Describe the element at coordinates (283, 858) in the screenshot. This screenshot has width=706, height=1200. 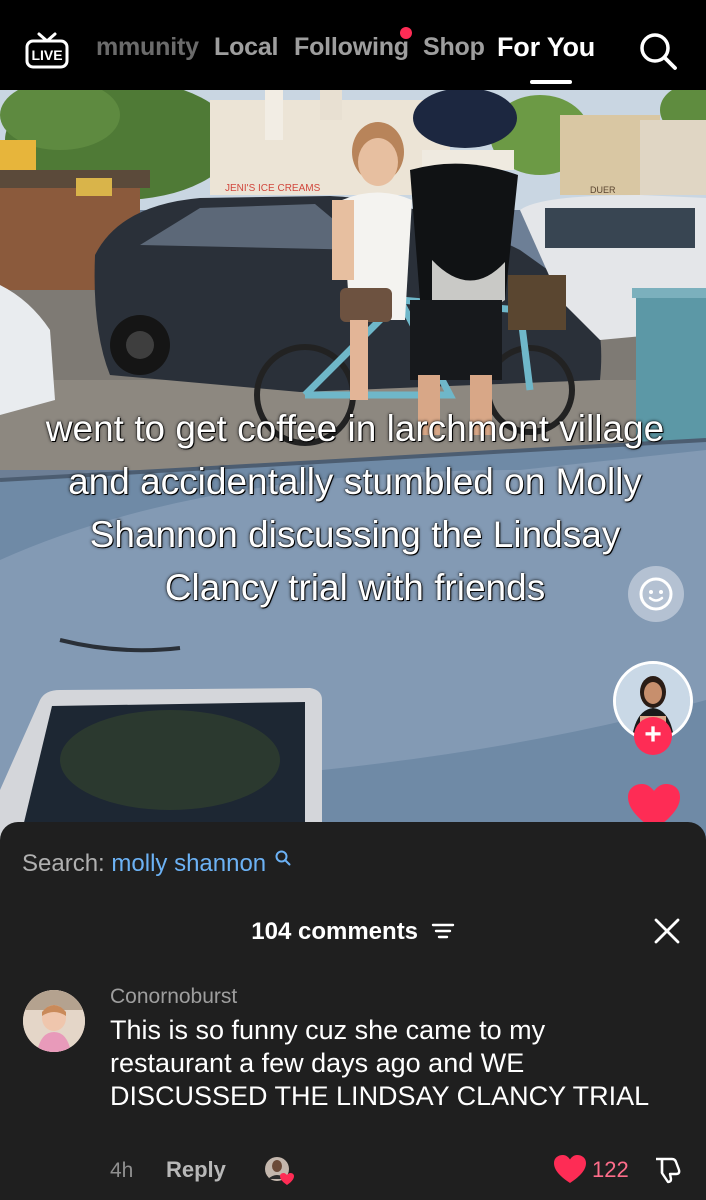
I see `search-mini-icon` at that location.